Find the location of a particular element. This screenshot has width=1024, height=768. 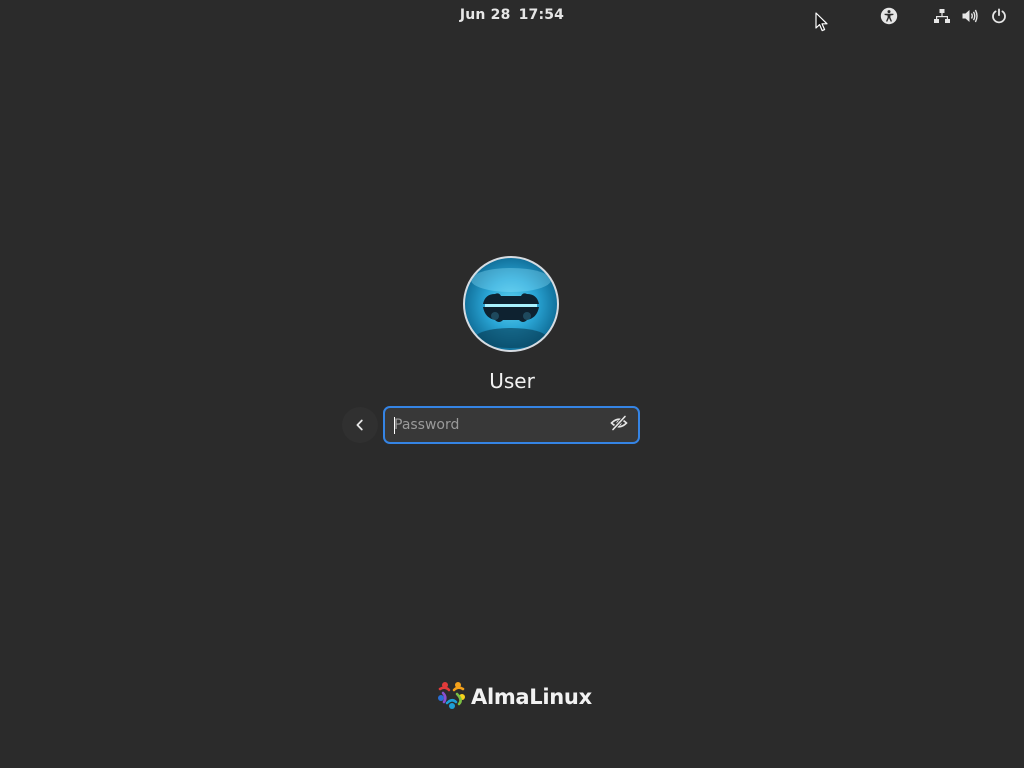

reveal-password-button is located at coordinates (619, 425).